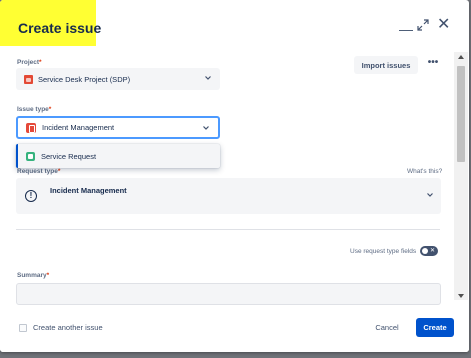 The width and height of the screenshot is (471, 358). Describe the element at coordinates (60, 28) in the screenshot. I see `dialog-title: Create issue` at that location.